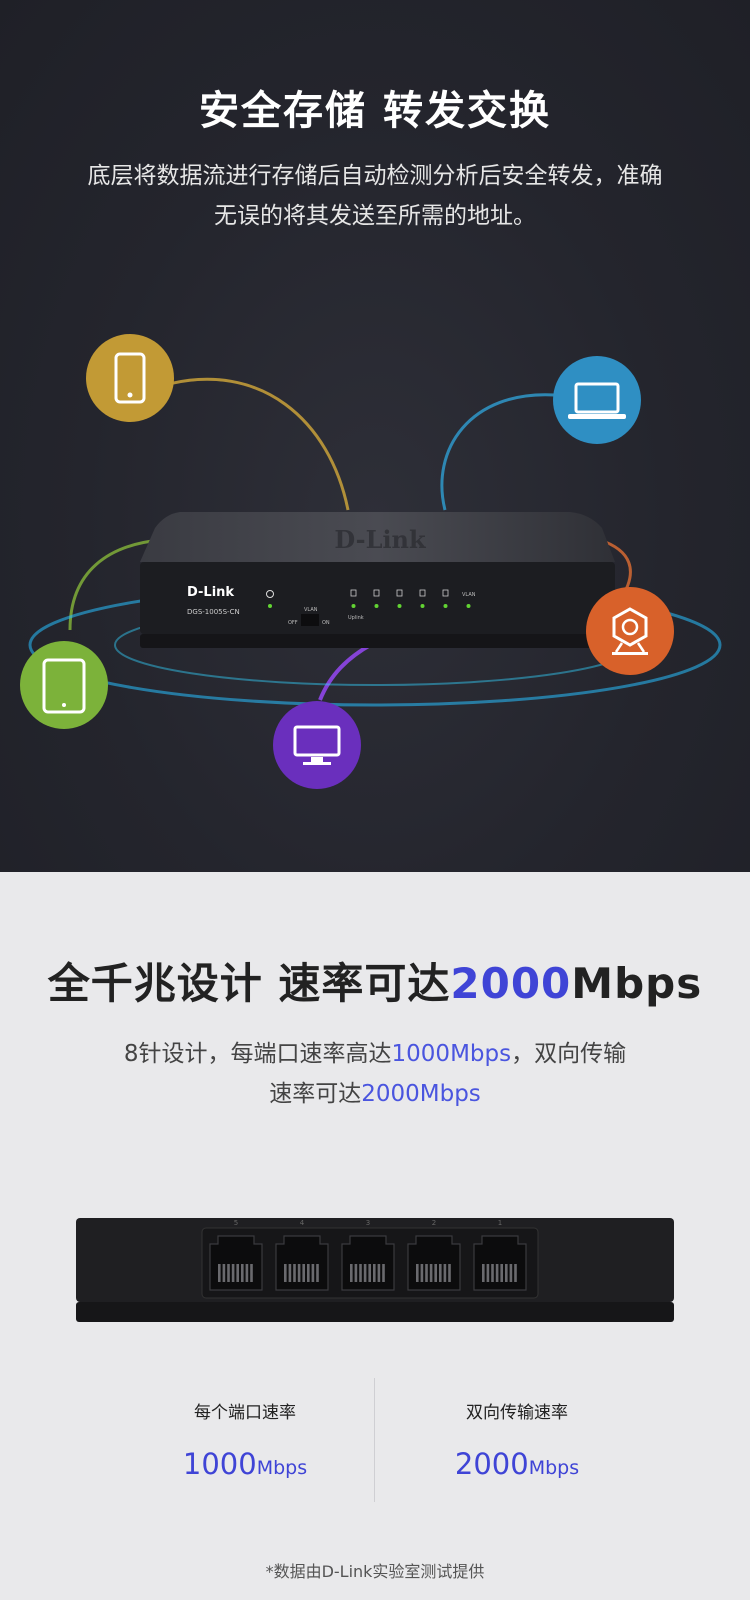 This screenshot has width=750, height=1600. Describe the element at coordinates (249, 983) in the screenshot. I see `title-text: 全千兆设计 速率可达` at that location.